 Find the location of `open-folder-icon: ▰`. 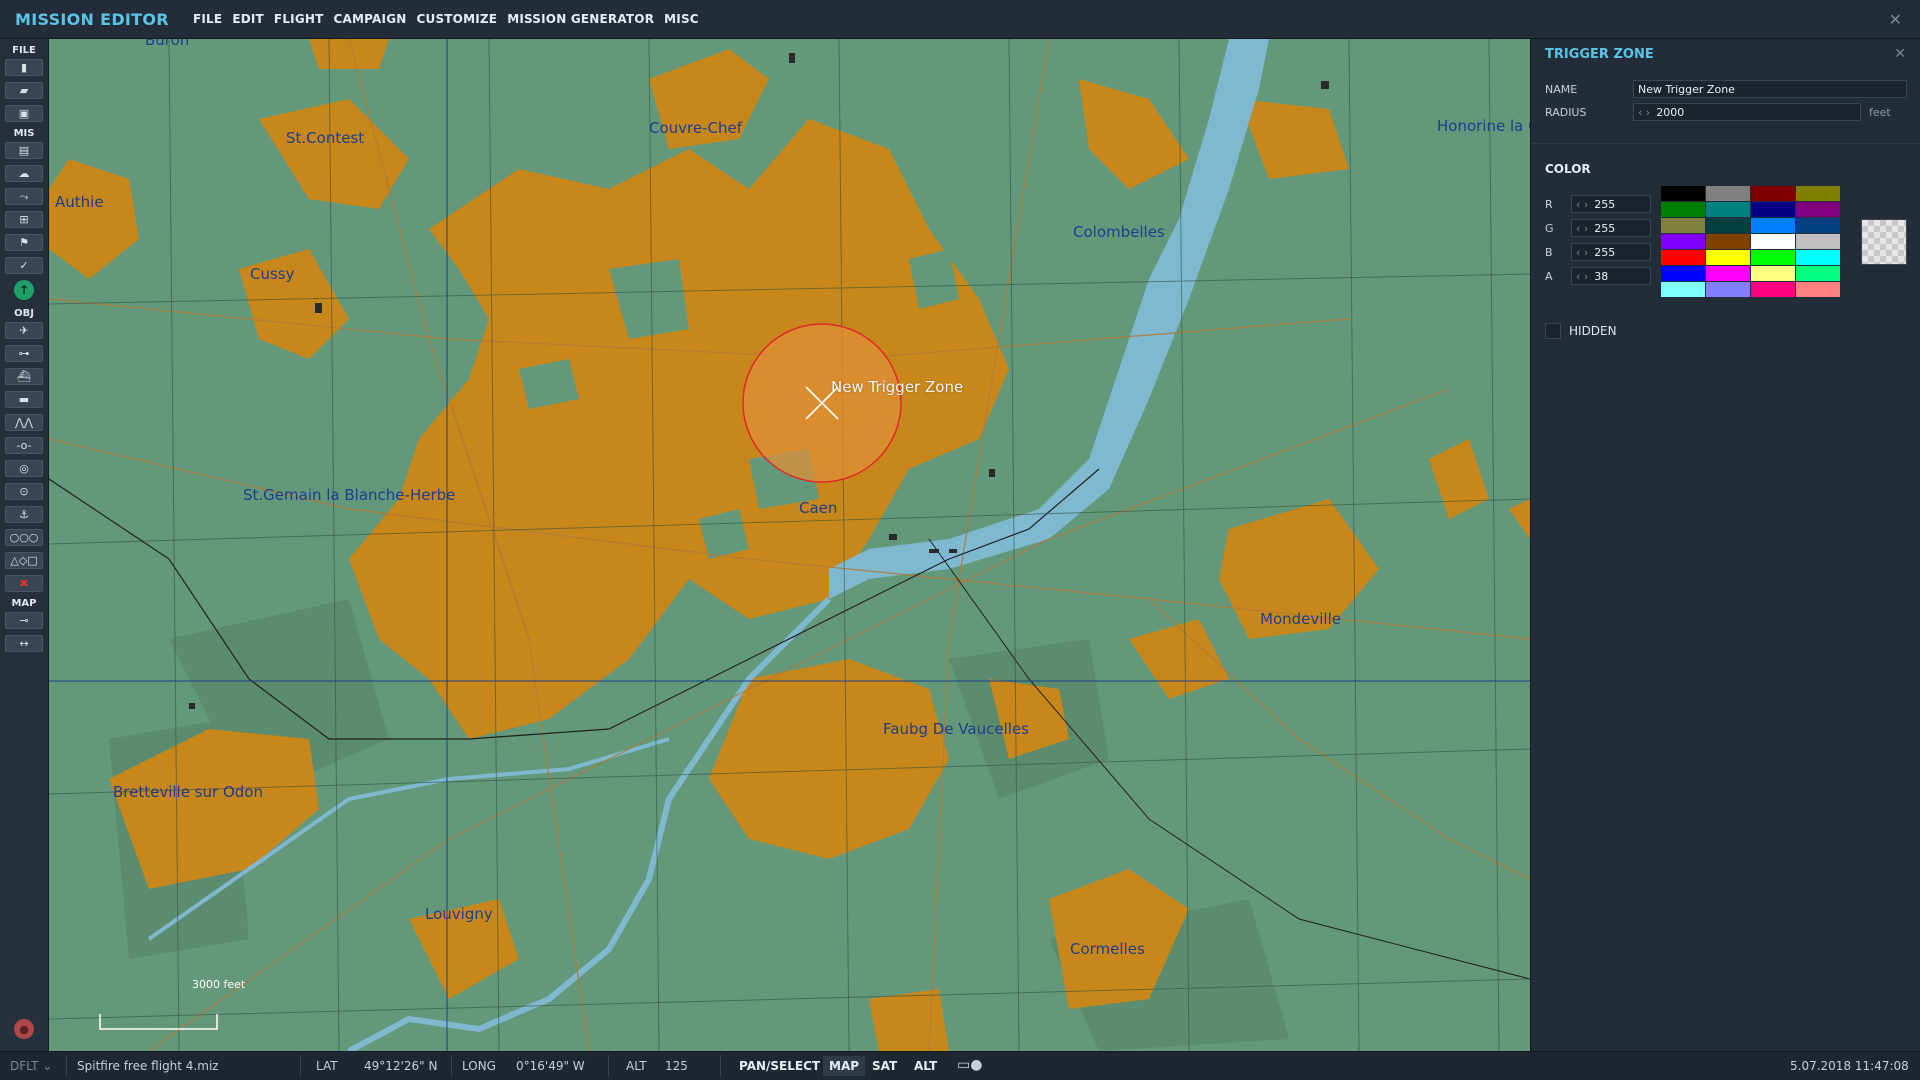

open-folder-icon: ▰ is located at coordinates (24, 90).